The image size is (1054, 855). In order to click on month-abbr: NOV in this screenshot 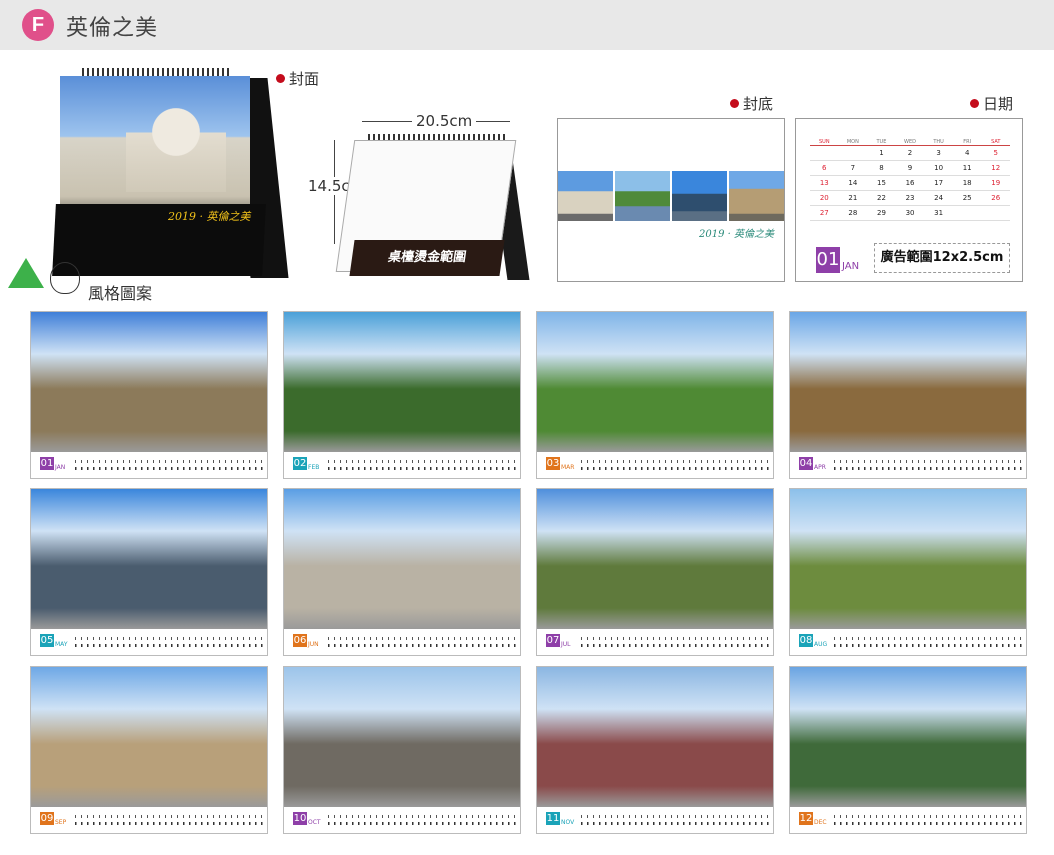, I will do `click(568, 822)`.